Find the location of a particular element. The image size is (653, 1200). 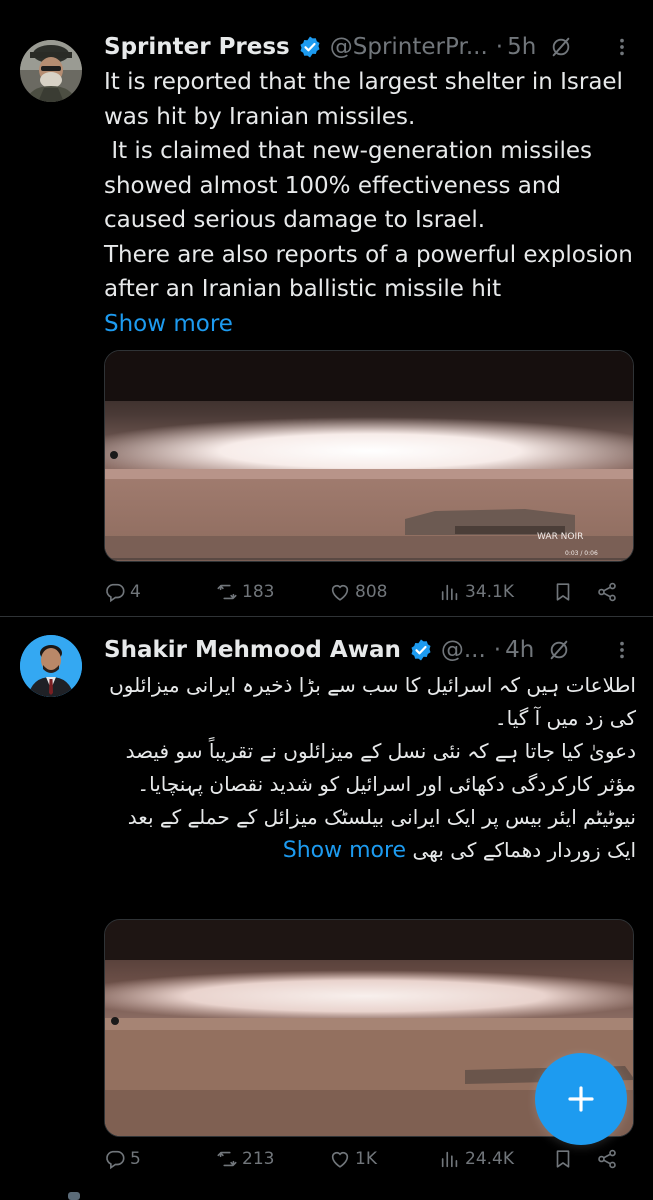

like-count: 1K is located at coordinates (366, 1159).